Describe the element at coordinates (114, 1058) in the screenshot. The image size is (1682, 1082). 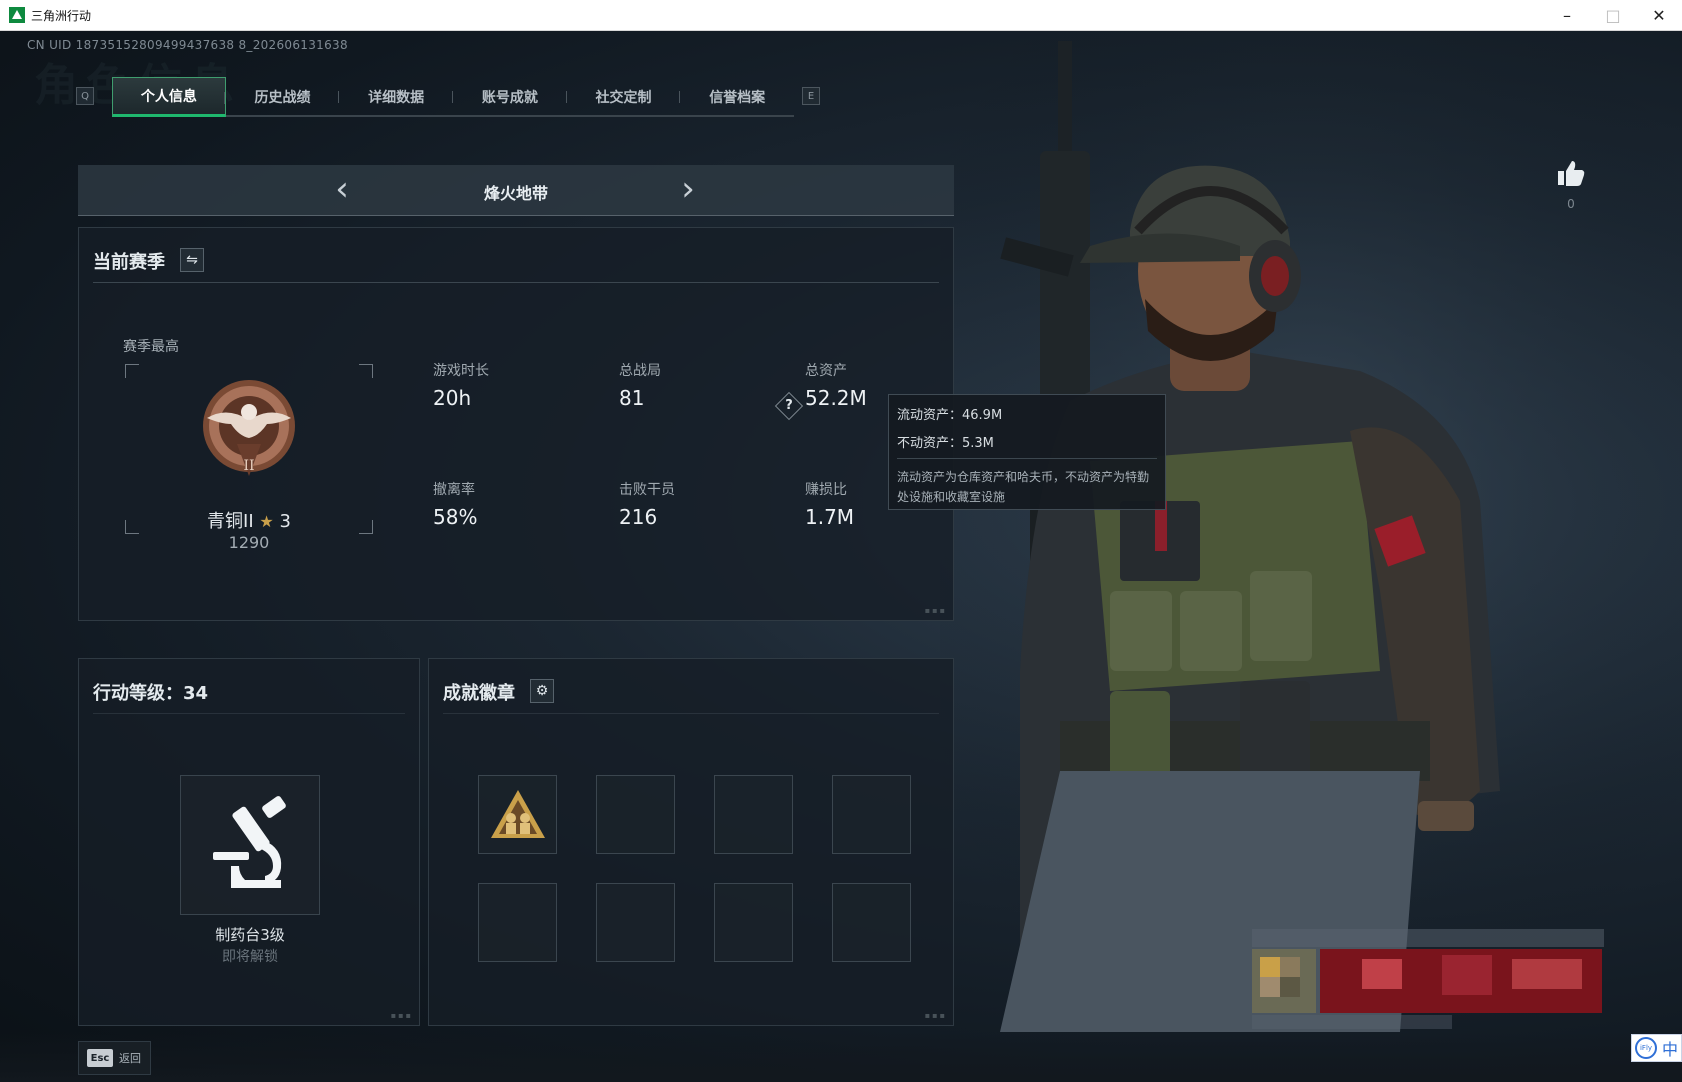
I see `back-button: Esc 返回` at that location.